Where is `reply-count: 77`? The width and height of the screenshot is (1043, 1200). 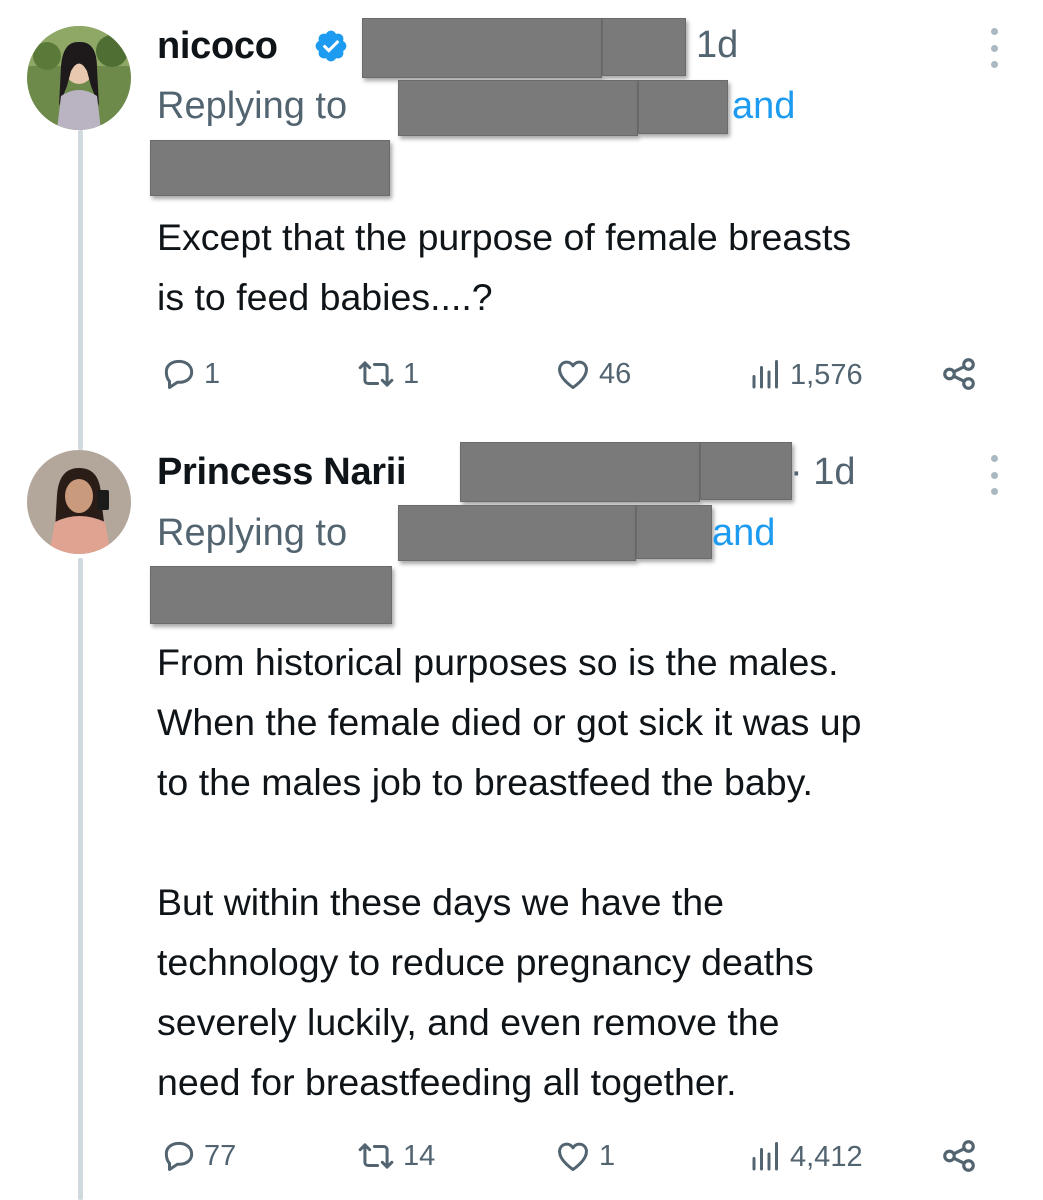 reply-count: 77 is located at coordinates (220, 1155).